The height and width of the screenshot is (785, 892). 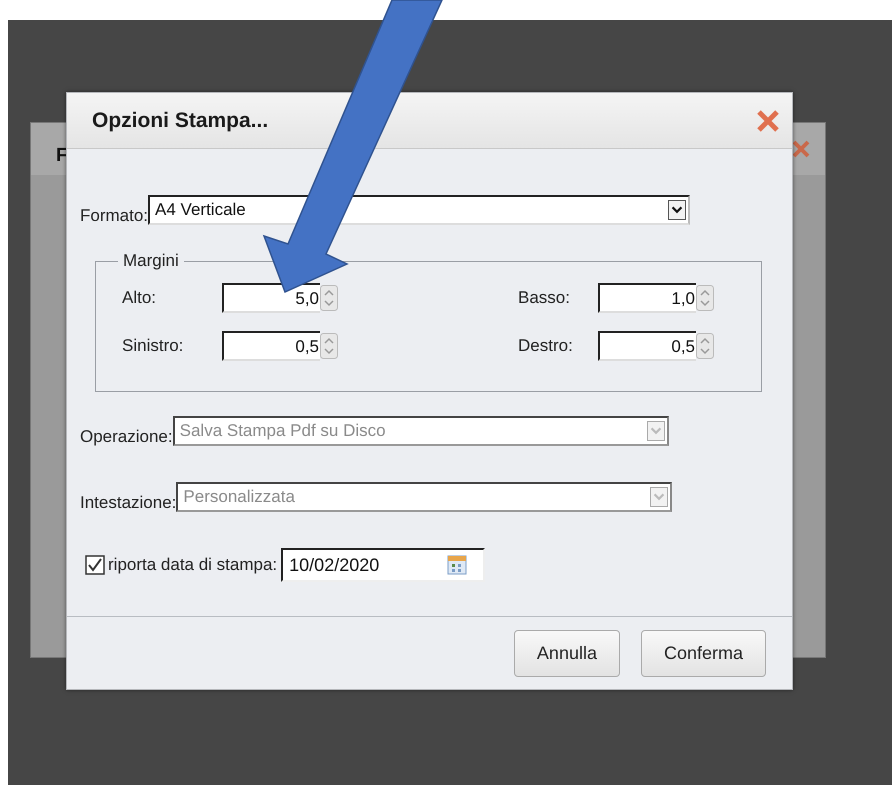 What do you see at coordinates (703, 653) in the screenshot?
I see `dialog-button: Conferma` at bounding box center [703, 653].